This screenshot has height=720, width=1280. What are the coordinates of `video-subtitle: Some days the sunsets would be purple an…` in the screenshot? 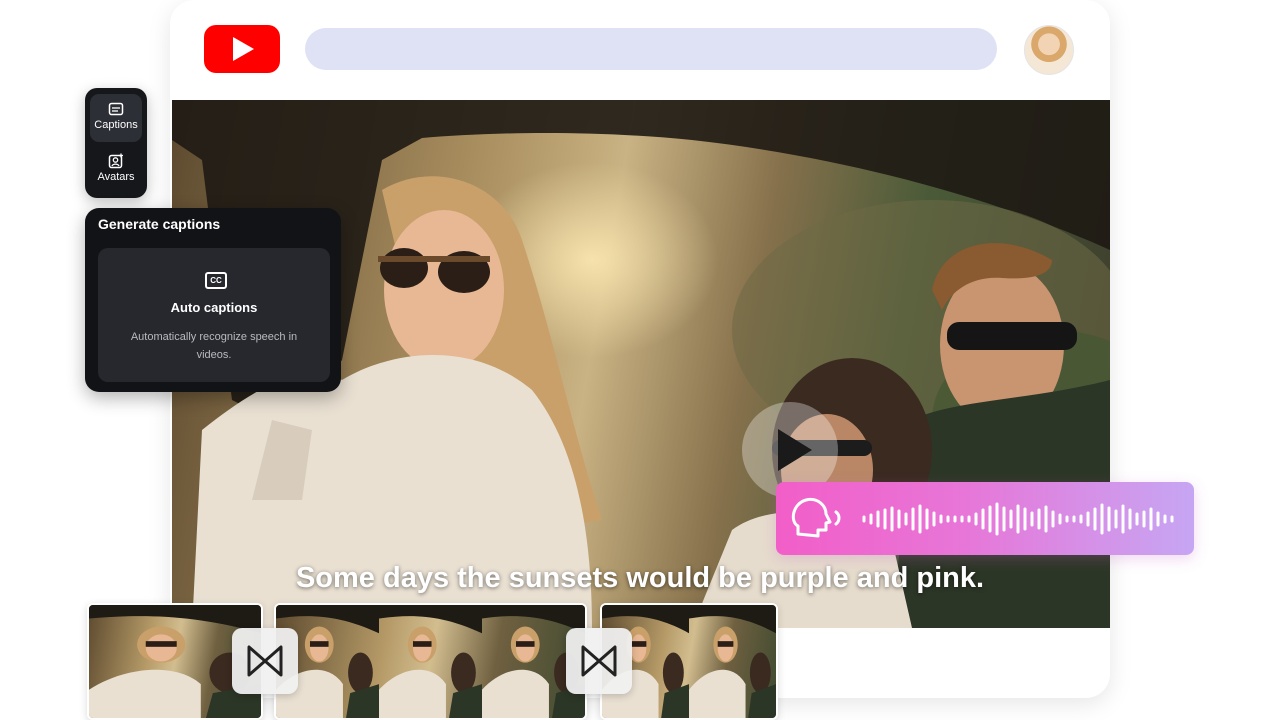 It's located at (640, 578).